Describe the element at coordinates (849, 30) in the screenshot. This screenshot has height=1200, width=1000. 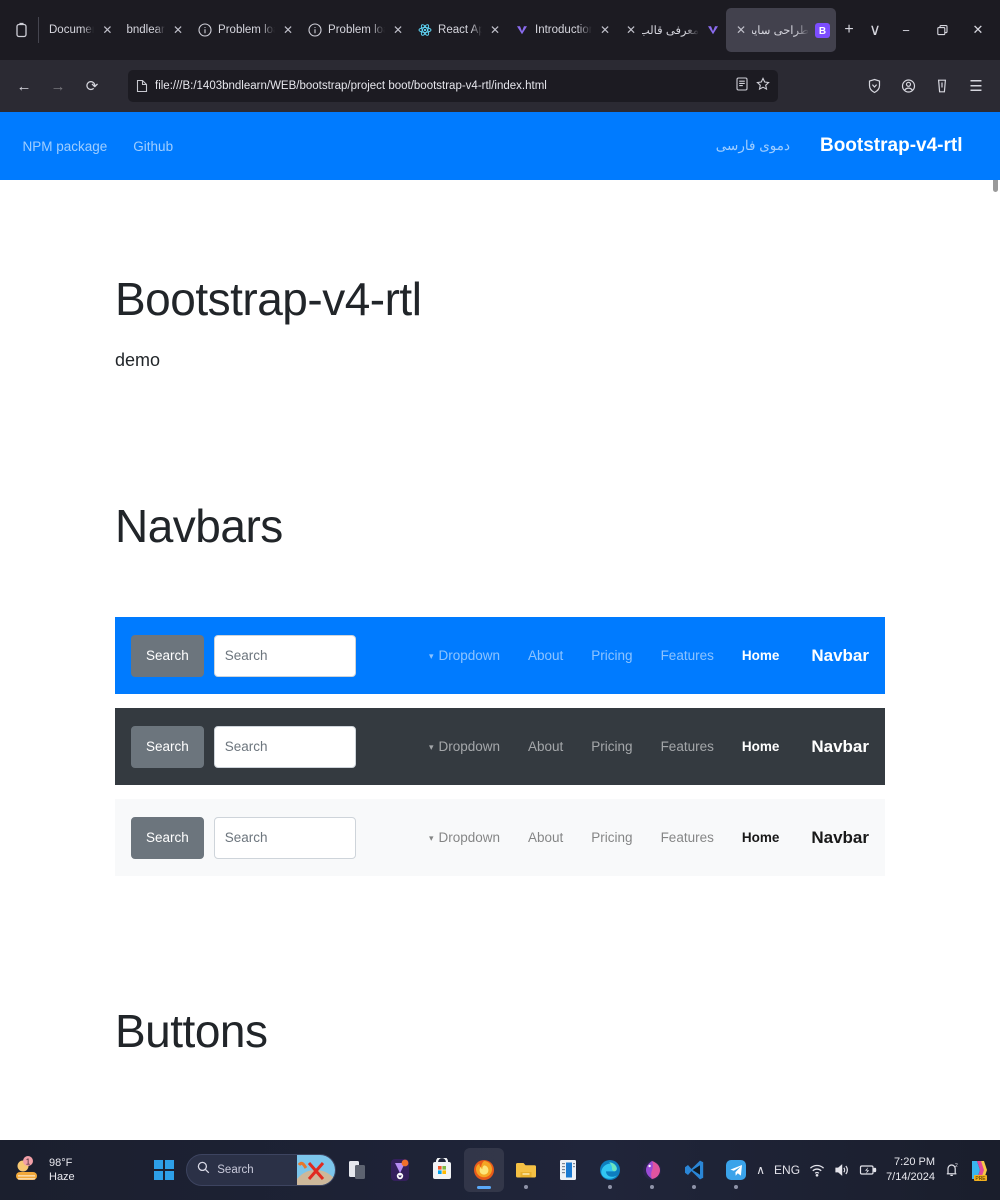
I see `new-tab-button: +` at that location.